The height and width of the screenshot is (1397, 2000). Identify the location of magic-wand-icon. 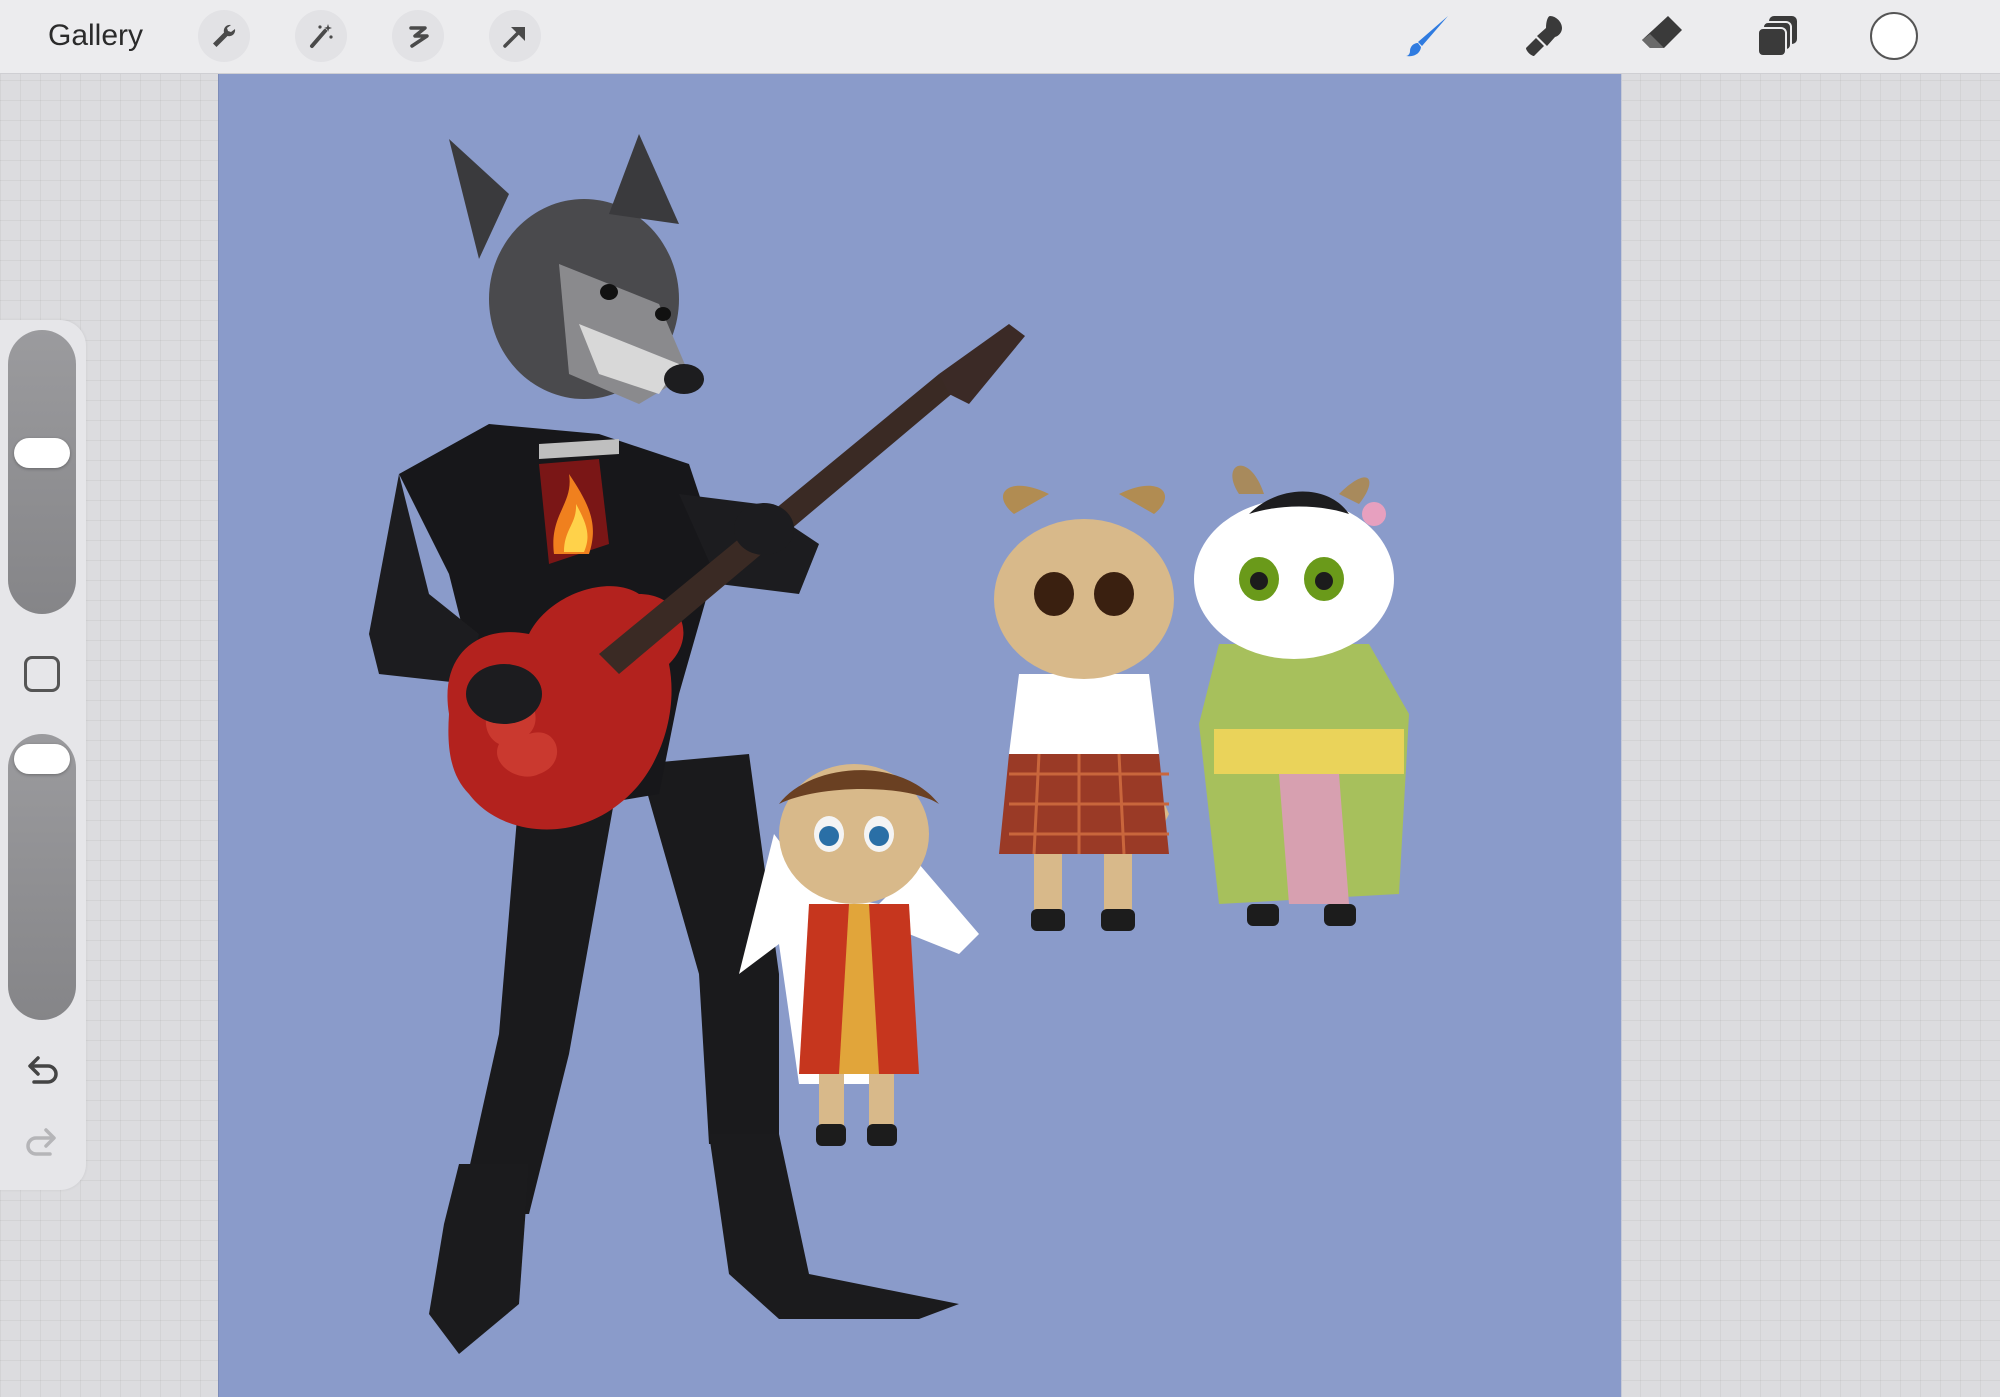
(321, 36).